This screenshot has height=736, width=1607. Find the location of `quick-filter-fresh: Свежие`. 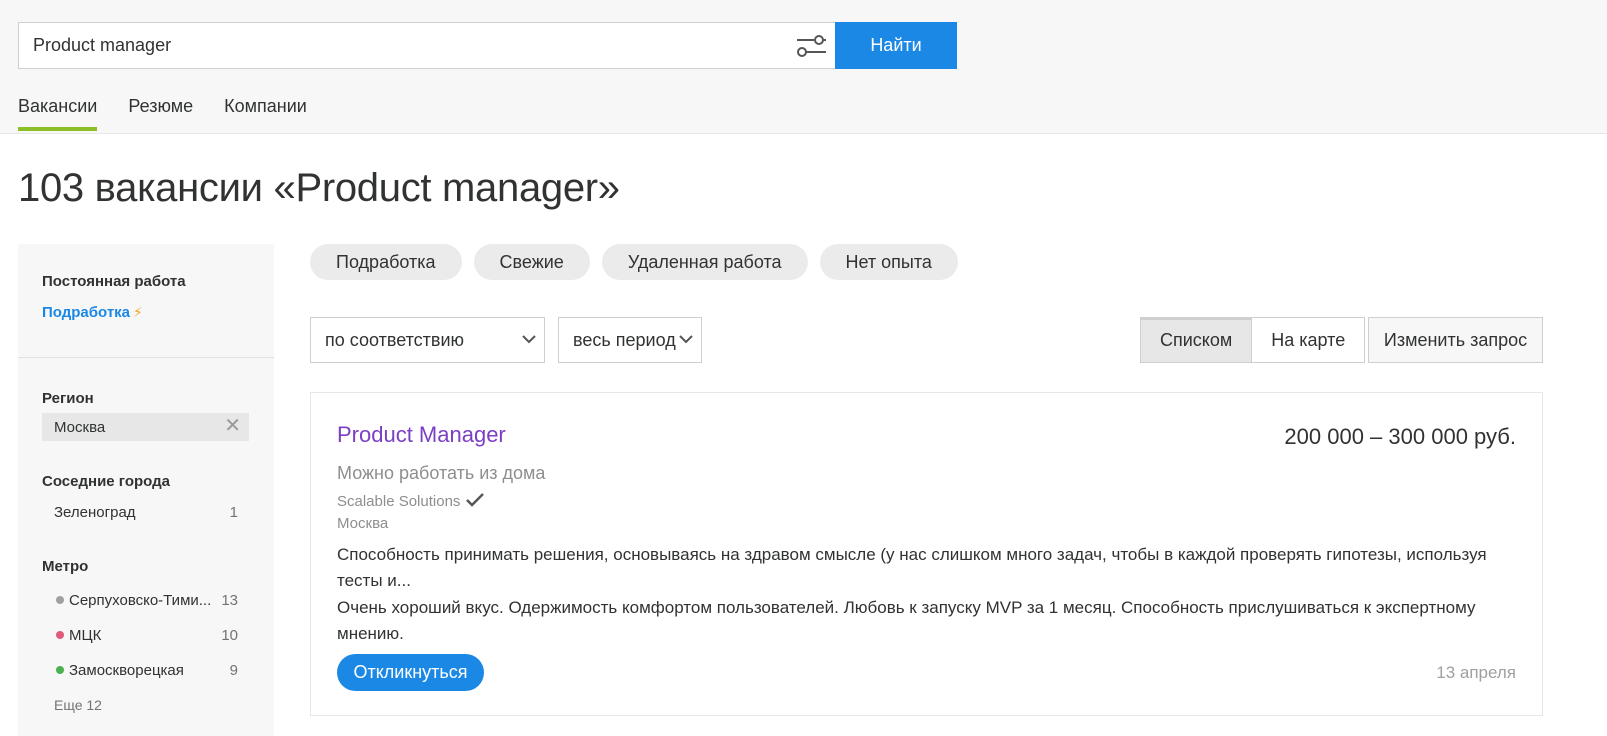

quick-filter-fresh: Свежие is located at coordinates (531, 262).